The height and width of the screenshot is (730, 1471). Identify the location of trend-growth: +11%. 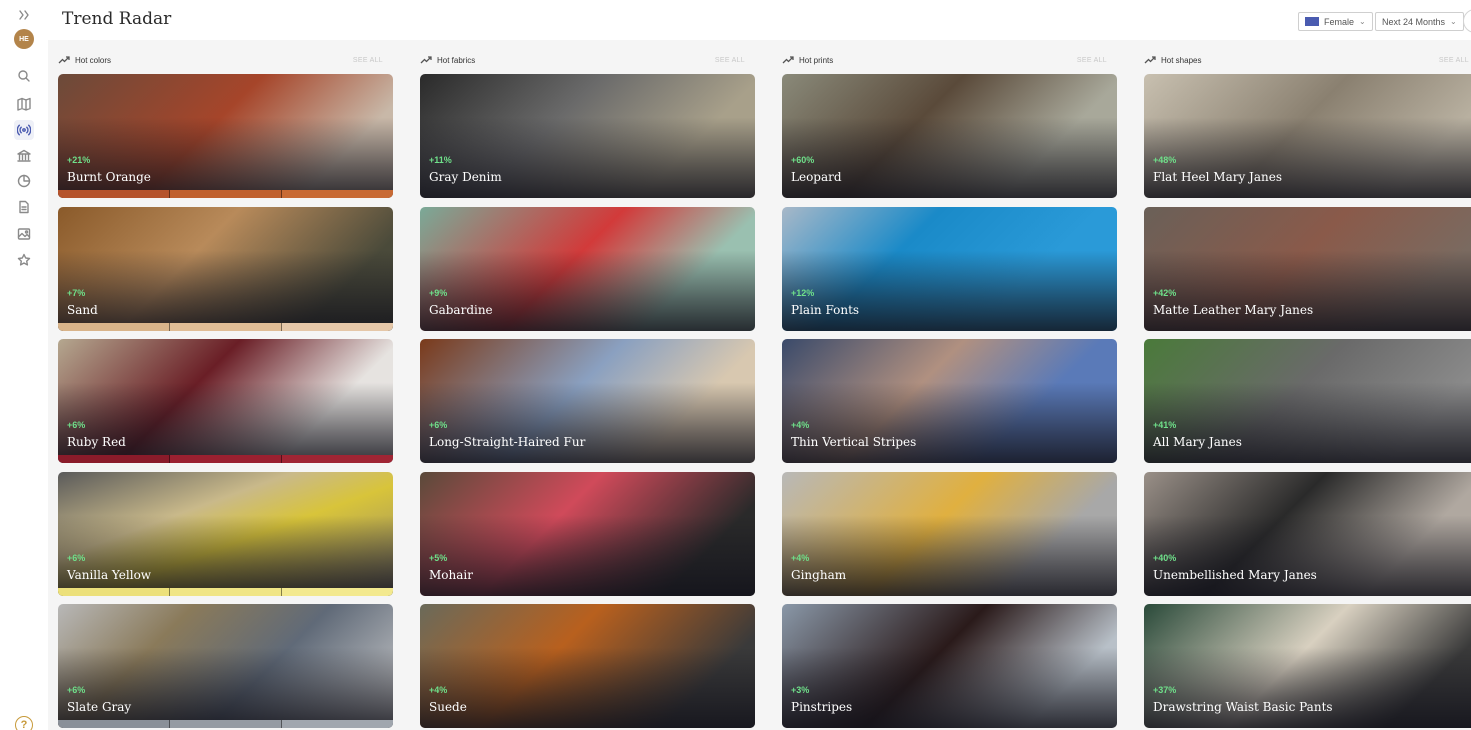
(440, 160).